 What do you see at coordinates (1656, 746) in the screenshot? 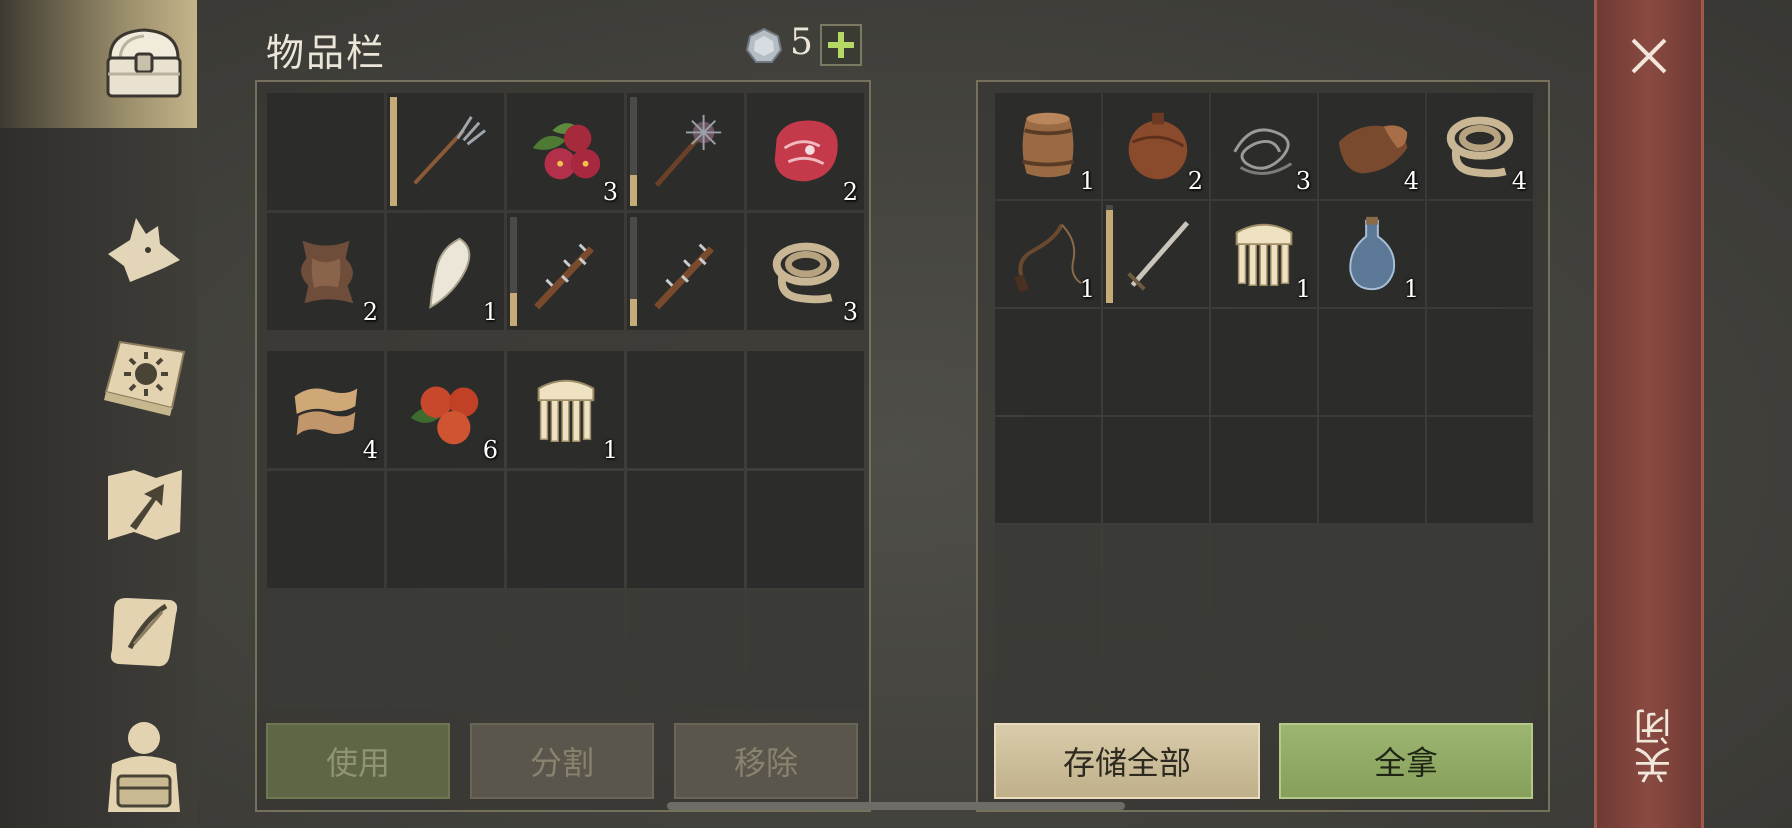
I see `close-label: 关闭` at bounding box center [1656, 746].